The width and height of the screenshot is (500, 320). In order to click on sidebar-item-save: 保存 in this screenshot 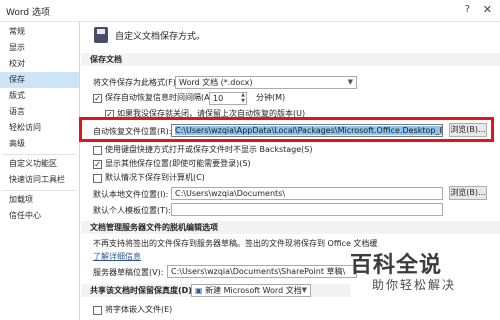, I will do `click(39, 80)`.